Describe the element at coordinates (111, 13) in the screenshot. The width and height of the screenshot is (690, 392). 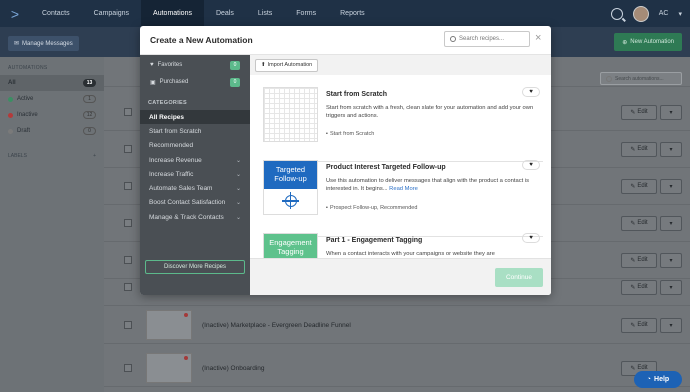
I see `nav-campaigns: Campaigns` at that location.